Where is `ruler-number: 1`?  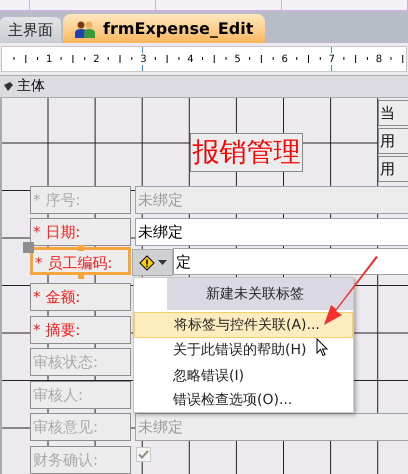
ruler-number: 1 is located at coordinates (49, 60).